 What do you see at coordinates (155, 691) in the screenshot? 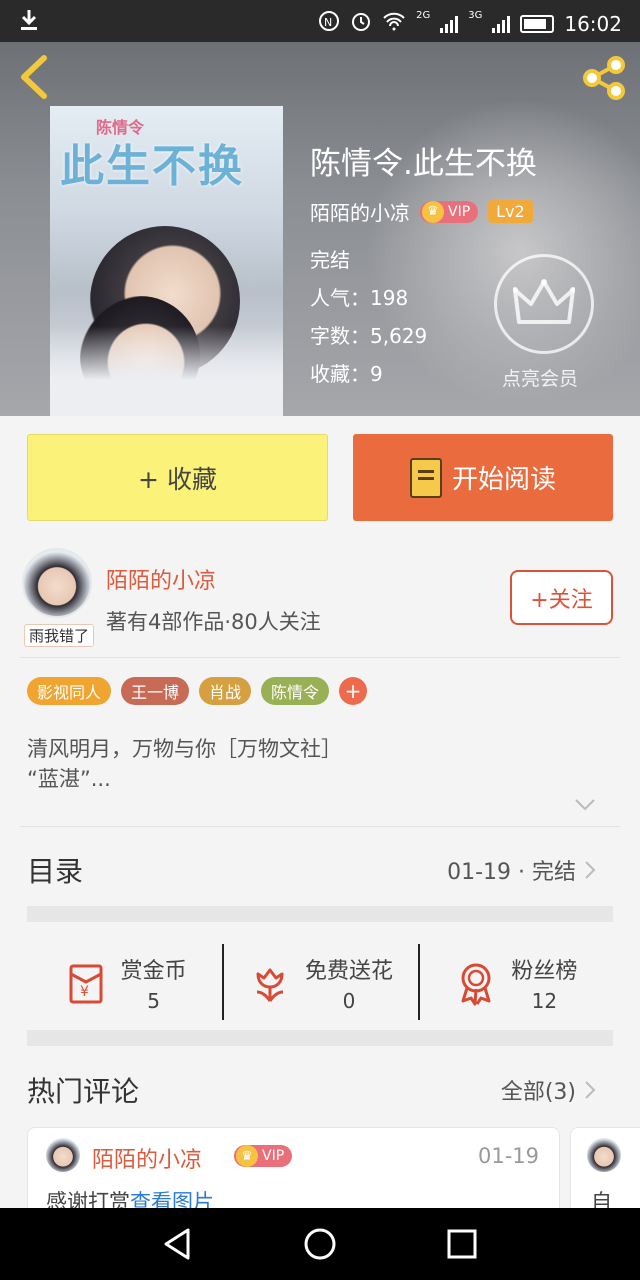
I see `tag-item: 王一博` at bounding box center [155, 691].